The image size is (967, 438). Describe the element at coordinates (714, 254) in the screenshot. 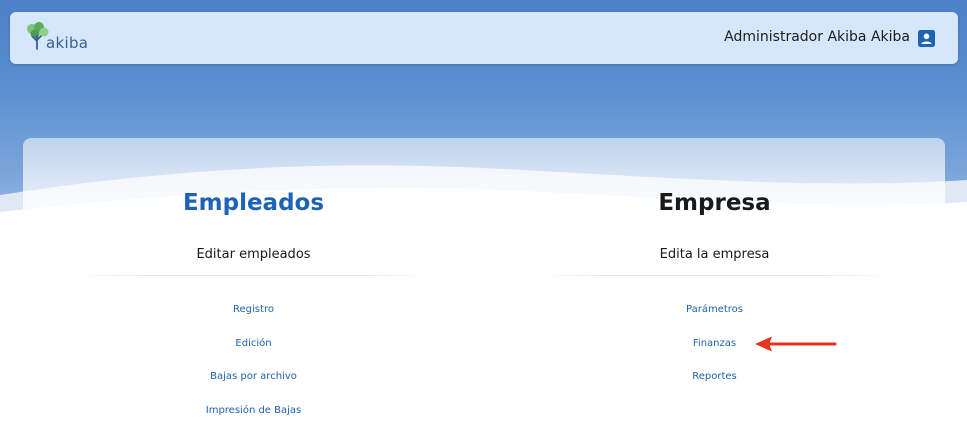

I see `company-subtitle: Edita la empresa` at that location.